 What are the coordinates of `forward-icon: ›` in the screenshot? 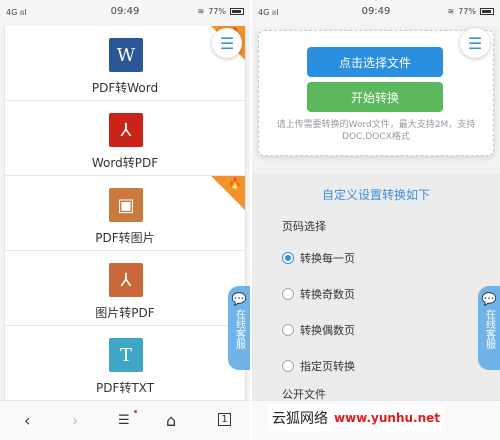 It's located at (75, 420).